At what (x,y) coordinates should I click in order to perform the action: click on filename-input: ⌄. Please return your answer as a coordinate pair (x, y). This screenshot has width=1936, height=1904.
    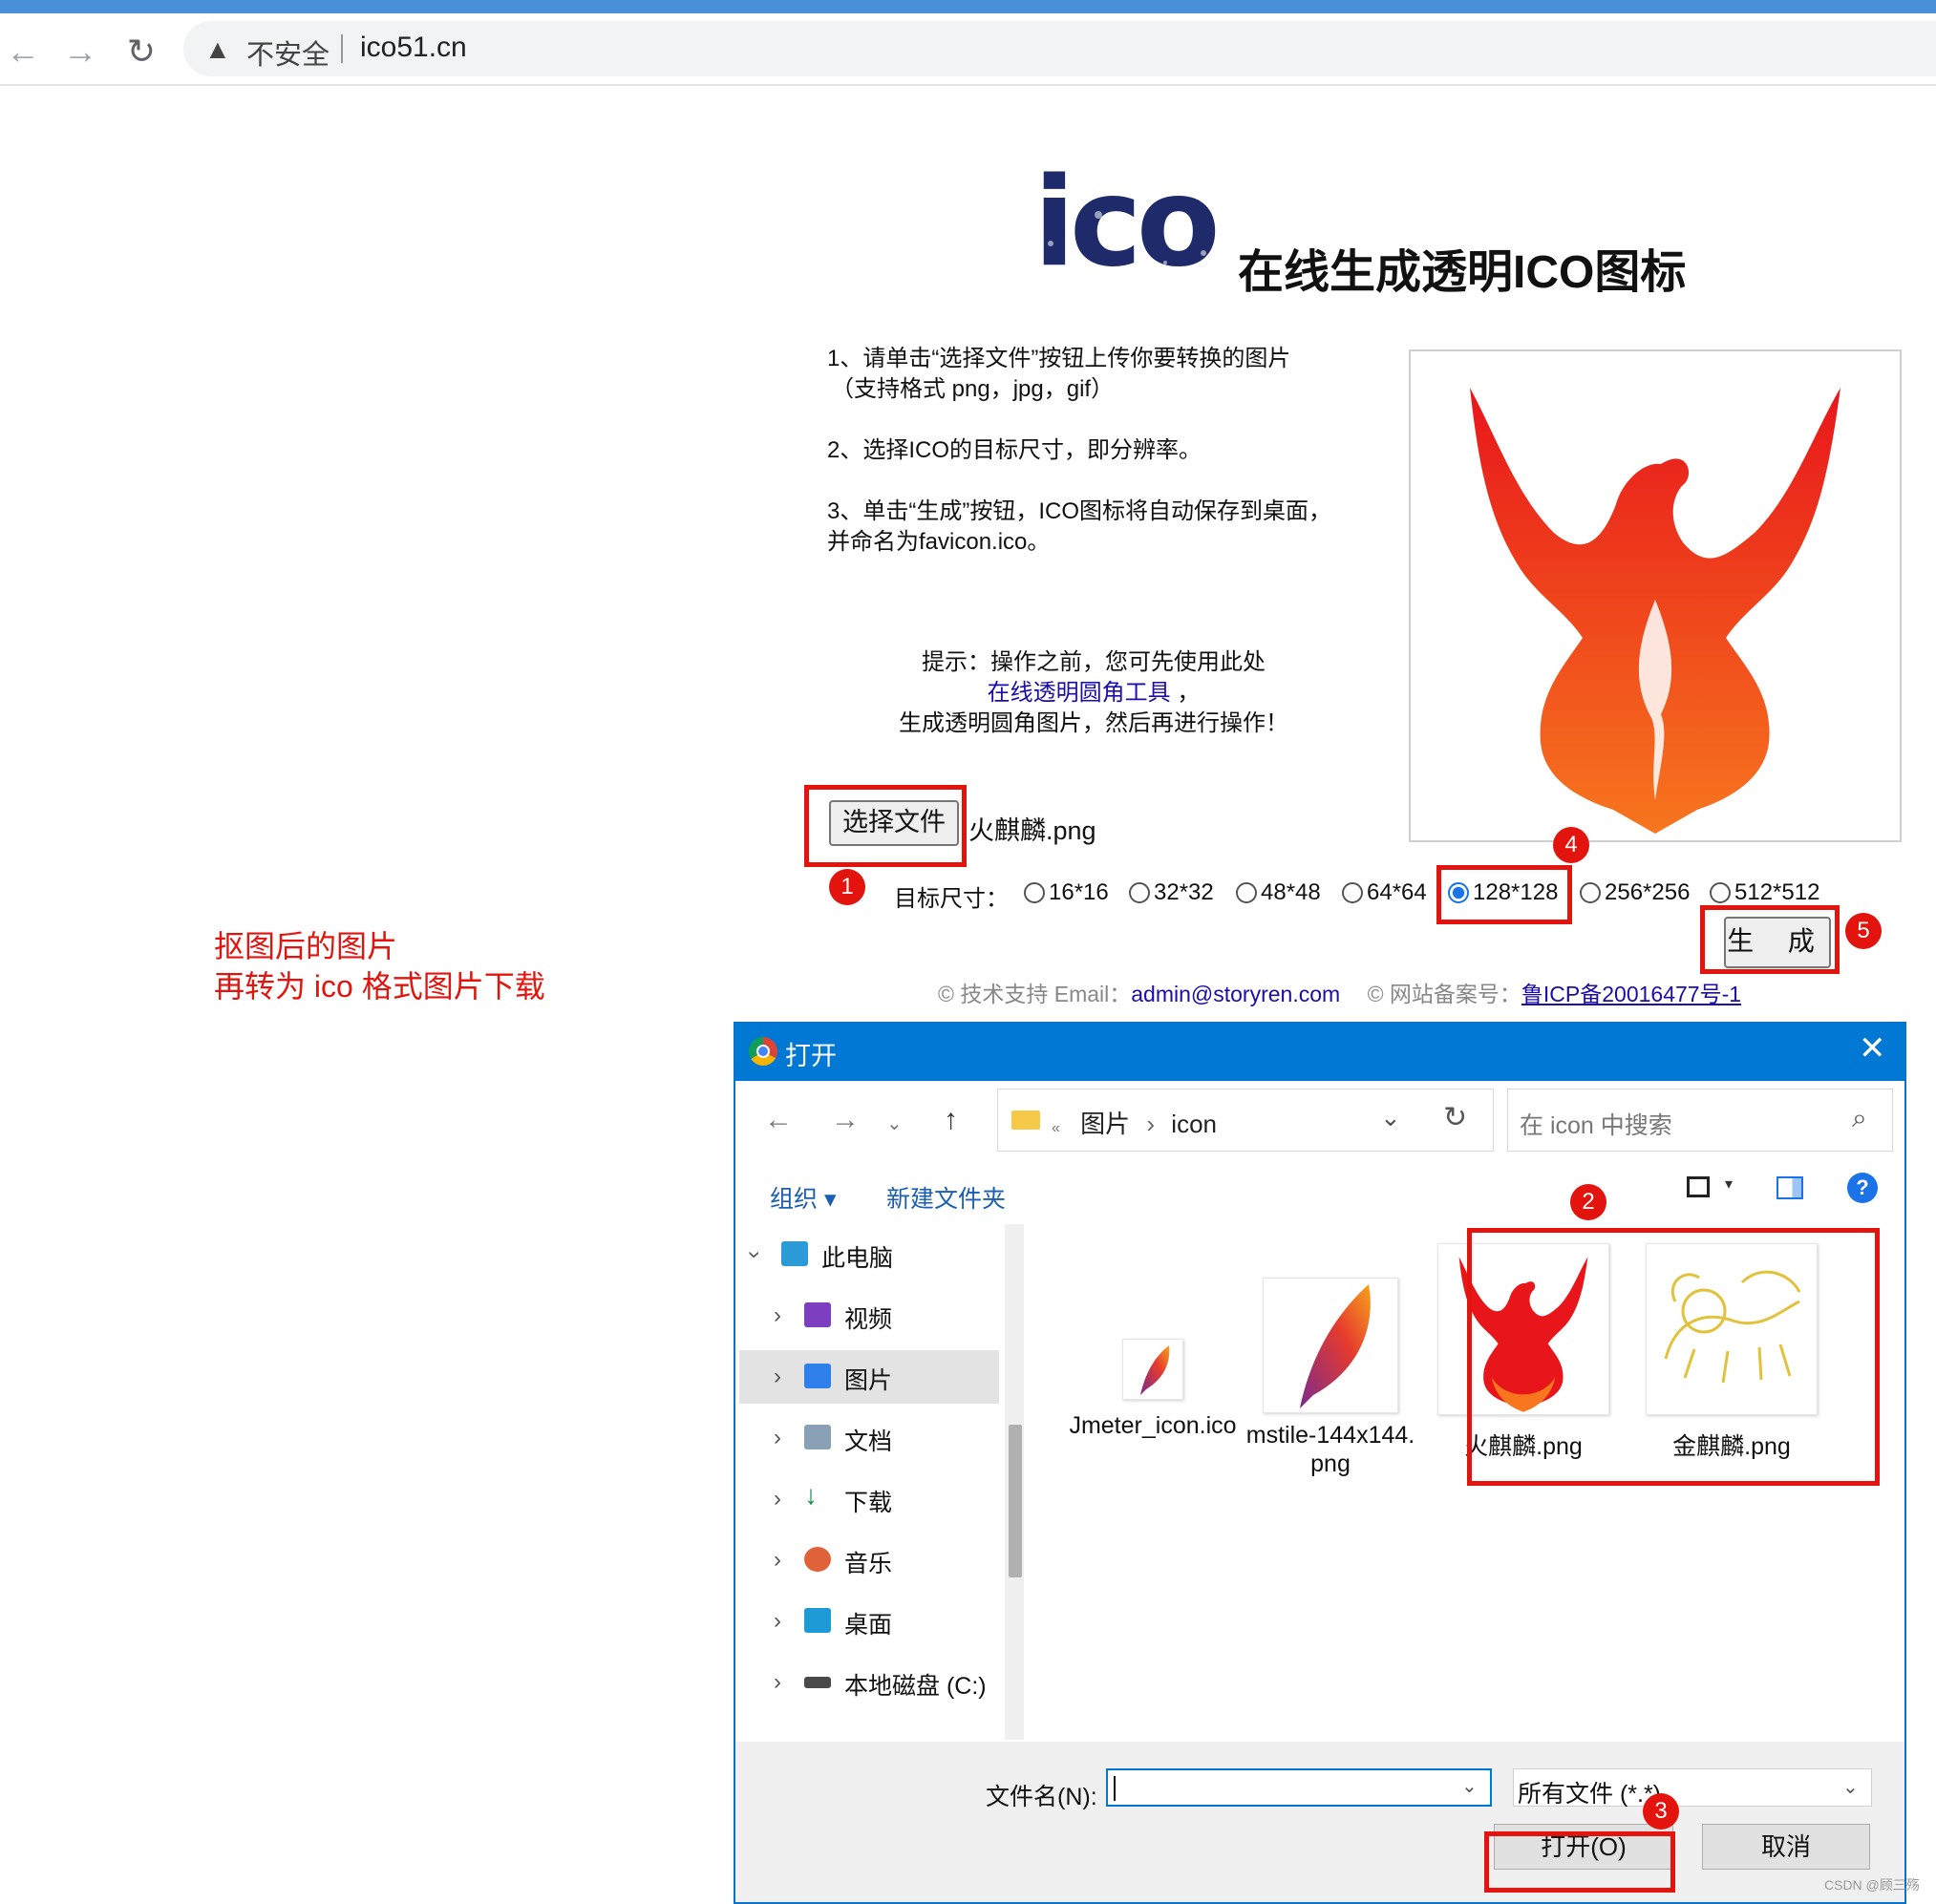
    Looking at the image, I should click on (1299, 1788).